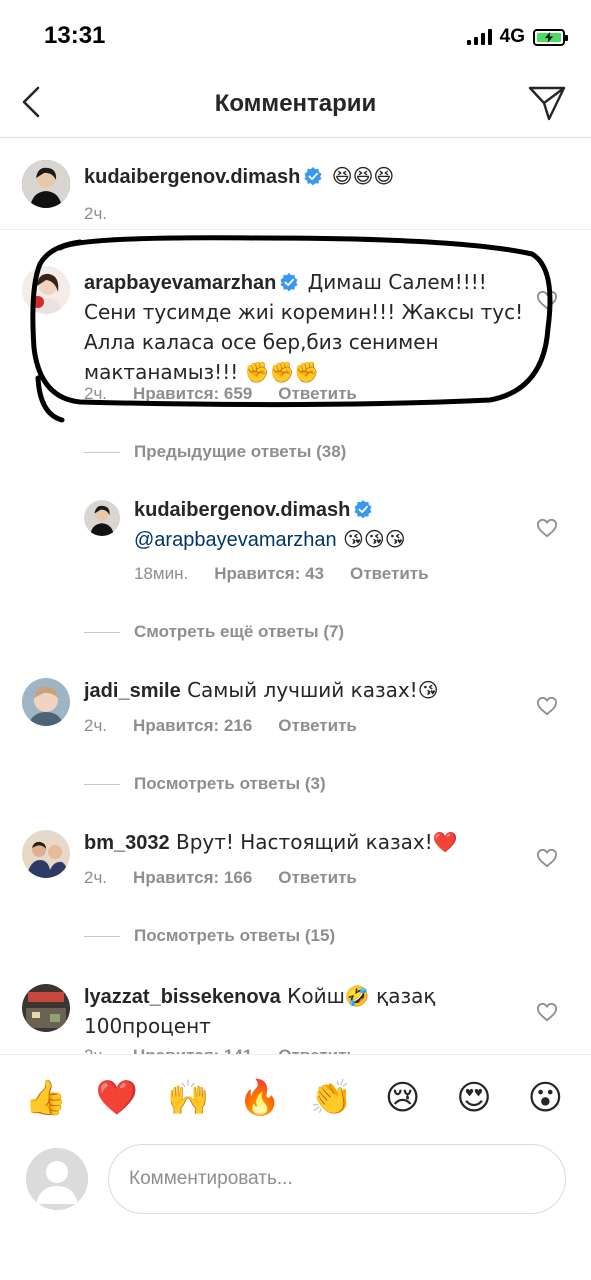 Image resolution: width=591 pixels, height=1280 pixels. What do you see at coordinates (188, 1098) in the screenshot?
I see `emoji-raised-hands-button: 🙌` at bounding box center [188, 1098].